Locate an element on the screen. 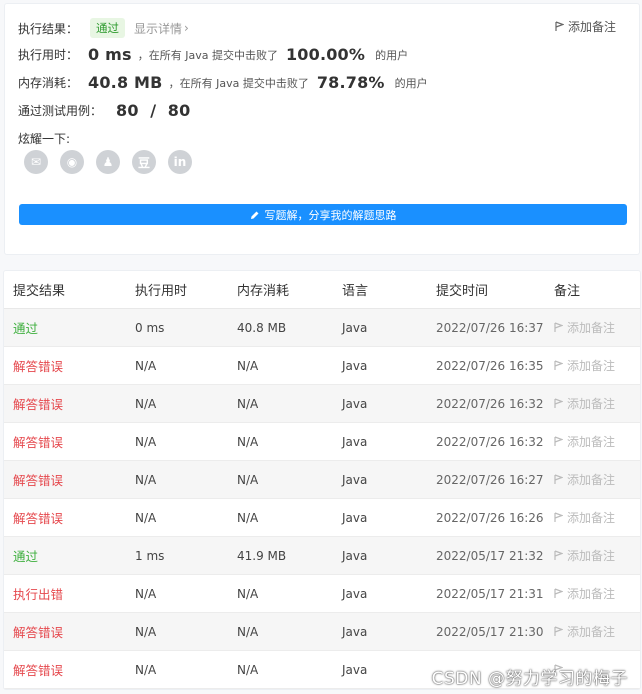 The image size is (642, 694). memory-label: 内存消耗： is located at coordinates (48, 83).